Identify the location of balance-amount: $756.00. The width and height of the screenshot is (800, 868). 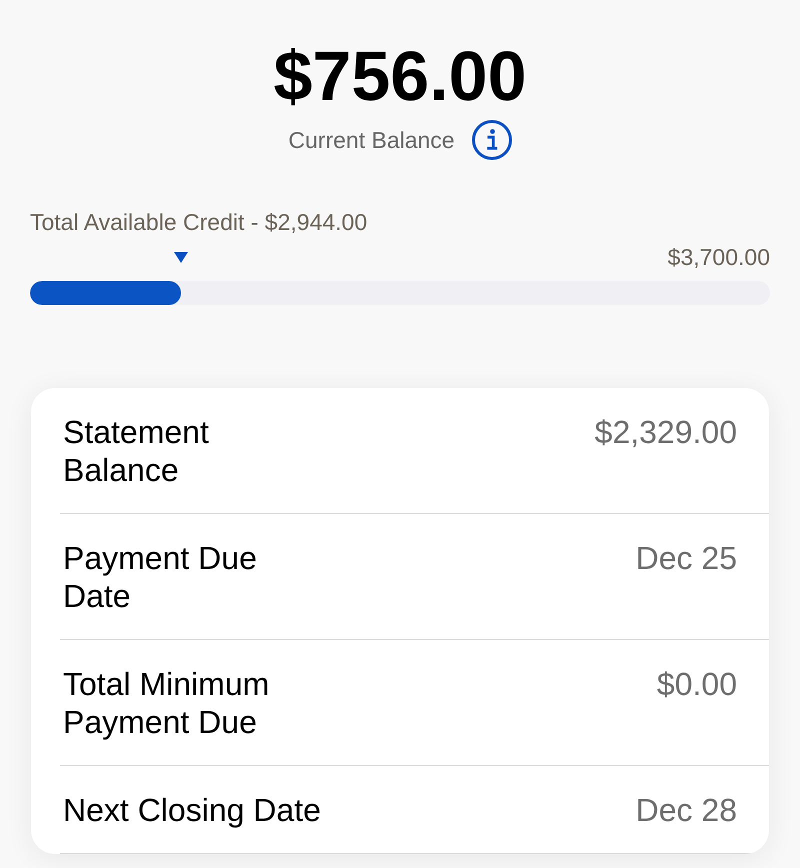
(400, 76).